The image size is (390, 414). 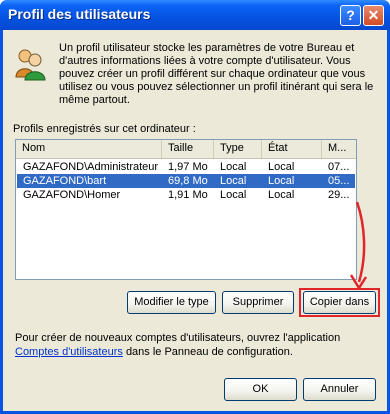 I want to click on cell-size: 69,8 Mo, so click(x=188, y=181).